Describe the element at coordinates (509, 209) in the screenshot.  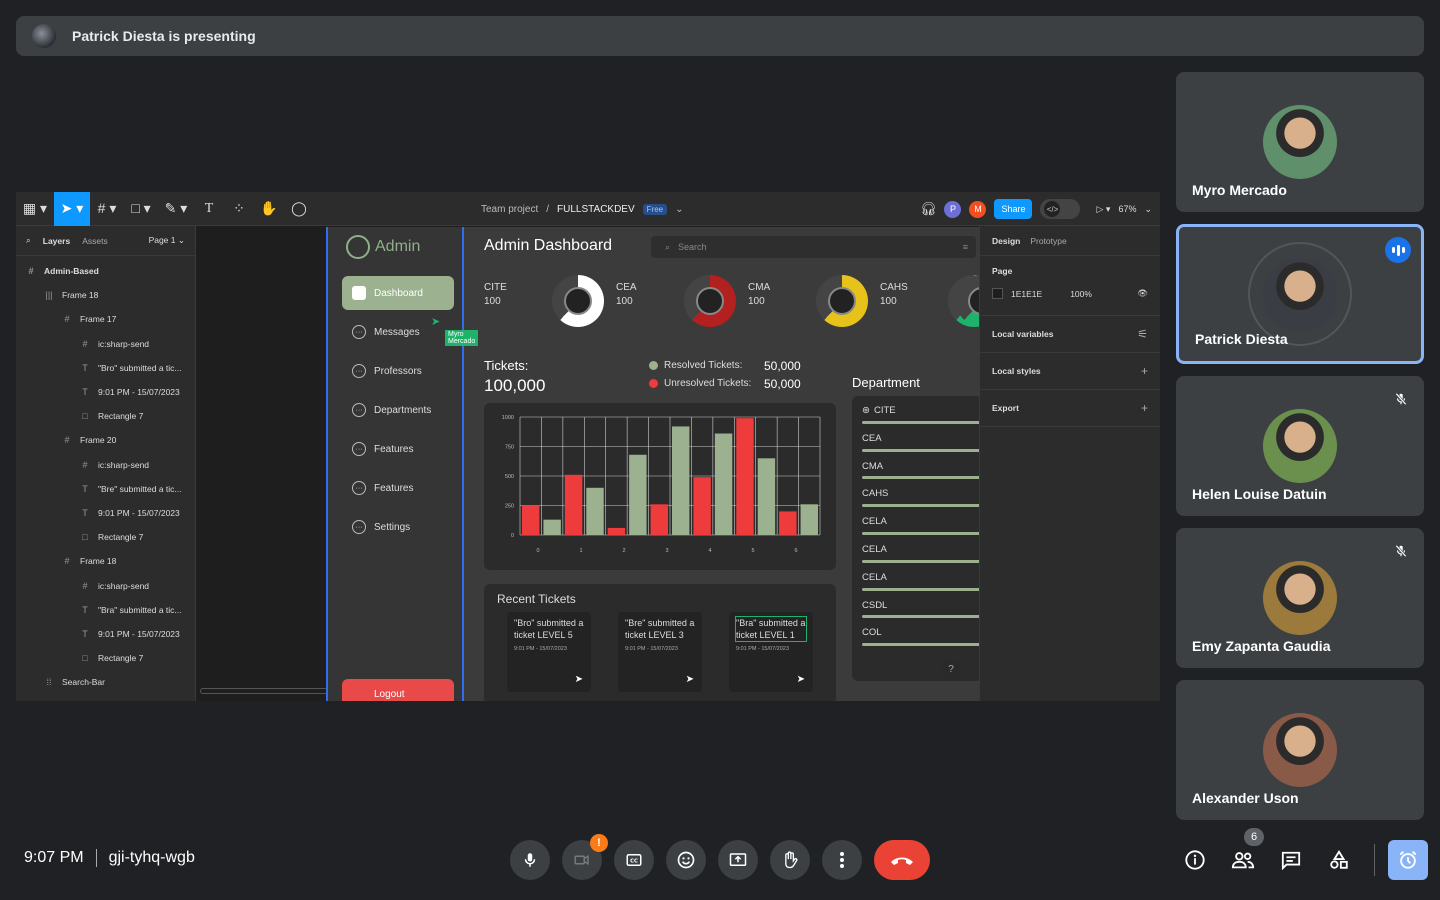
I see `team-name: Team project` at that location.